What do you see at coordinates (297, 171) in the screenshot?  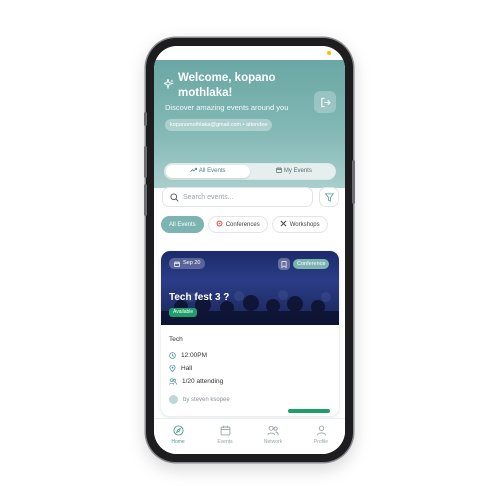 I see `tab-my-events-label: My Events` at bounding box center [297, 171].